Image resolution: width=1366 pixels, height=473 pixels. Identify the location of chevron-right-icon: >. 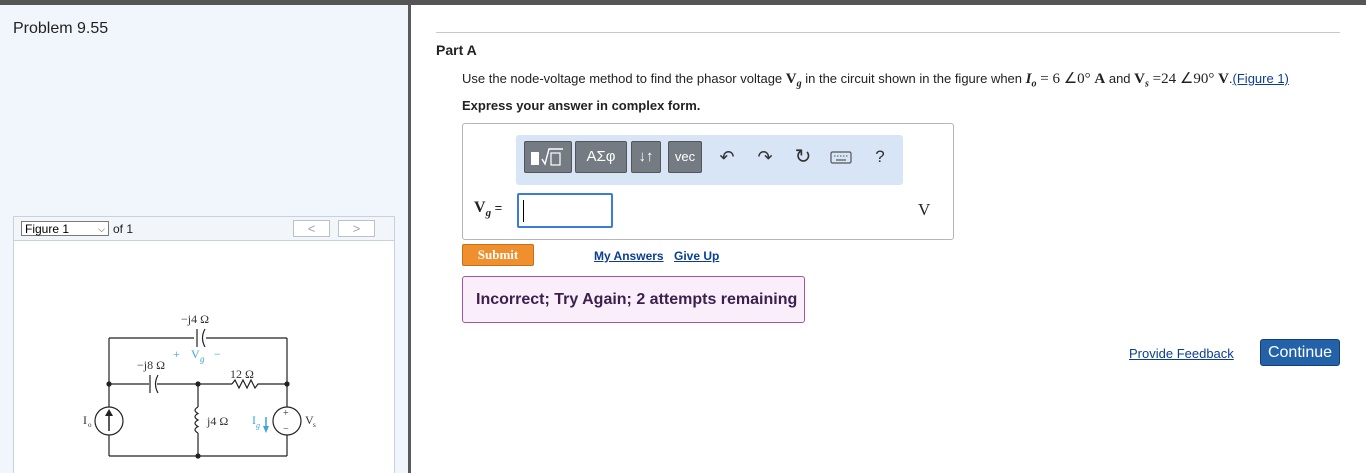
(356, 228).